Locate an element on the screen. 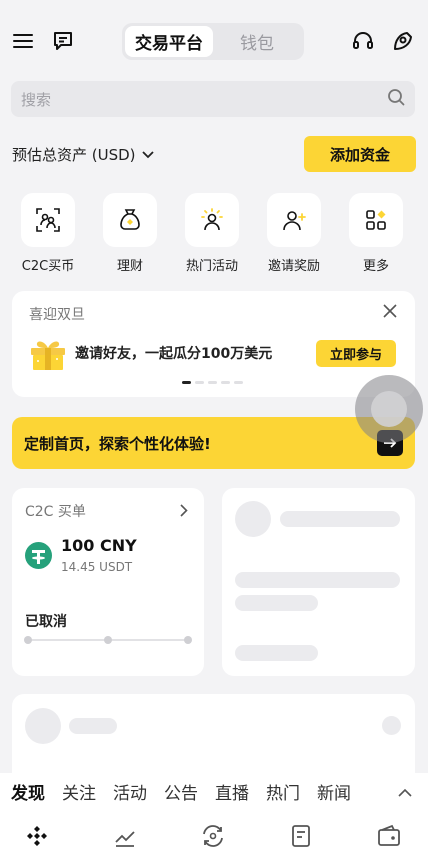 The image size is (428, 856). shortcut-label: C2C买币 is located at coordinates (48, 266).